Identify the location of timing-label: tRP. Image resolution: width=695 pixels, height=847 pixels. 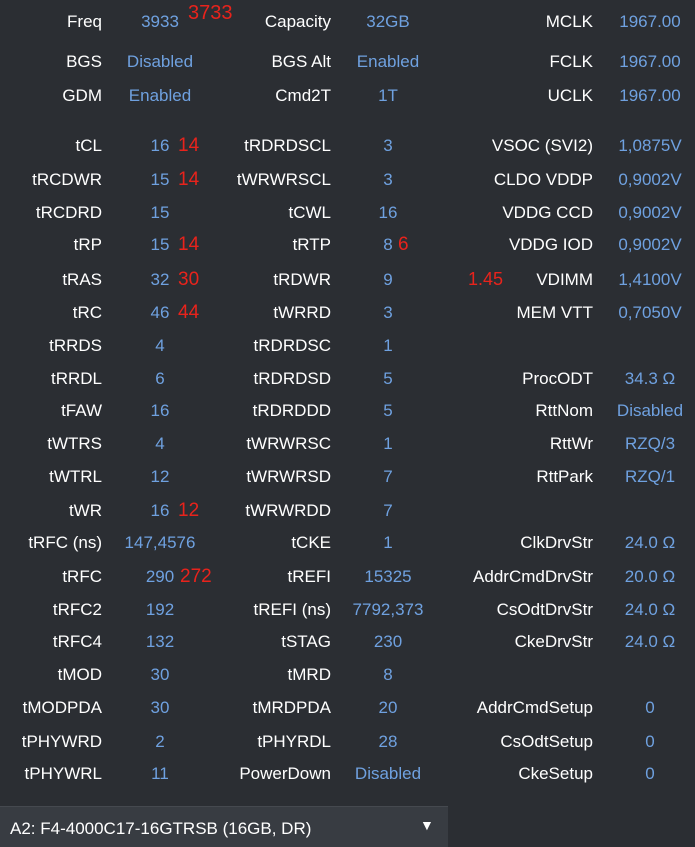
(87, 244).